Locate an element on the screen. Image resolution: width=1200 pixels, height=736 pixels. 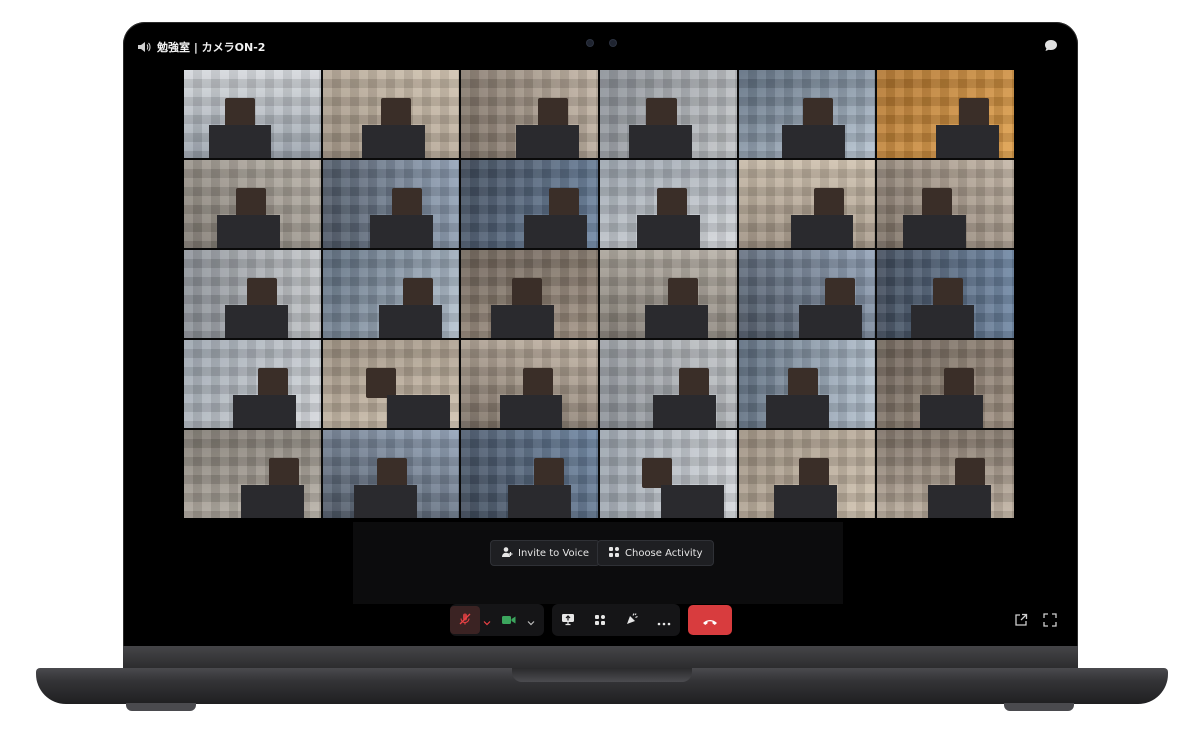
mute-microphone-button is located at coordinates (465, 620).